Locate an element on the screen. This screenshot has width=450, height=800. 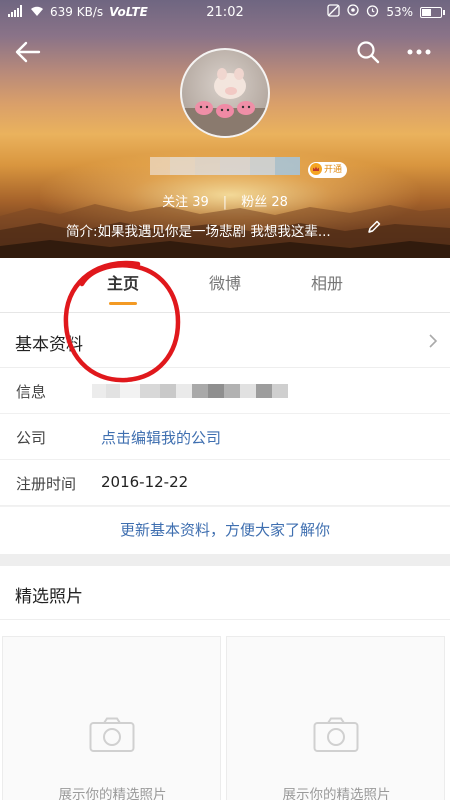
alarm-icon is located at coordinates (372, 12).